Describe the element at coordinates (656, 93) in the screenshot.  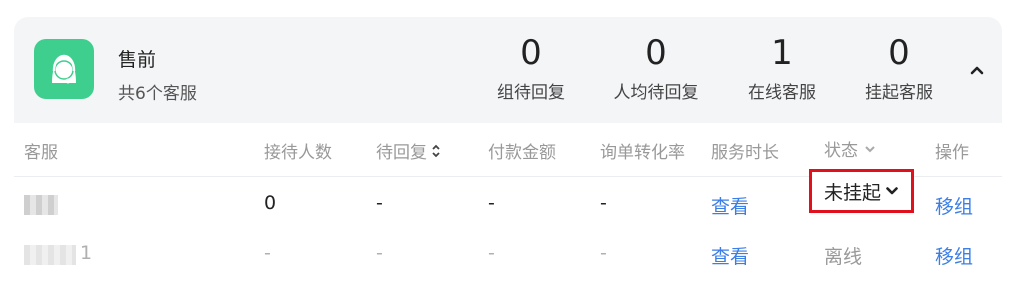
I see `stat-label: 人均待回复` at that location.